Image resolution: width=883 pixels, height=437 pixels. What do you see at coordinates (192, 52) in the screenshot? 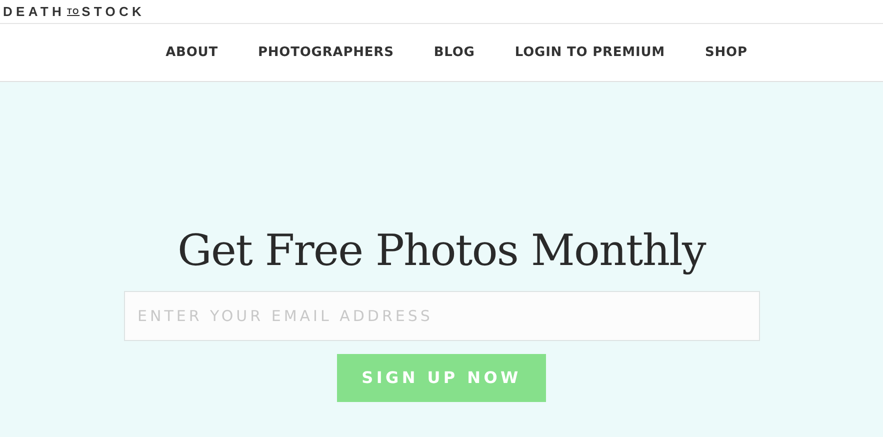
I see `nav-link: ABOUT` at bounding box center [192, 52].